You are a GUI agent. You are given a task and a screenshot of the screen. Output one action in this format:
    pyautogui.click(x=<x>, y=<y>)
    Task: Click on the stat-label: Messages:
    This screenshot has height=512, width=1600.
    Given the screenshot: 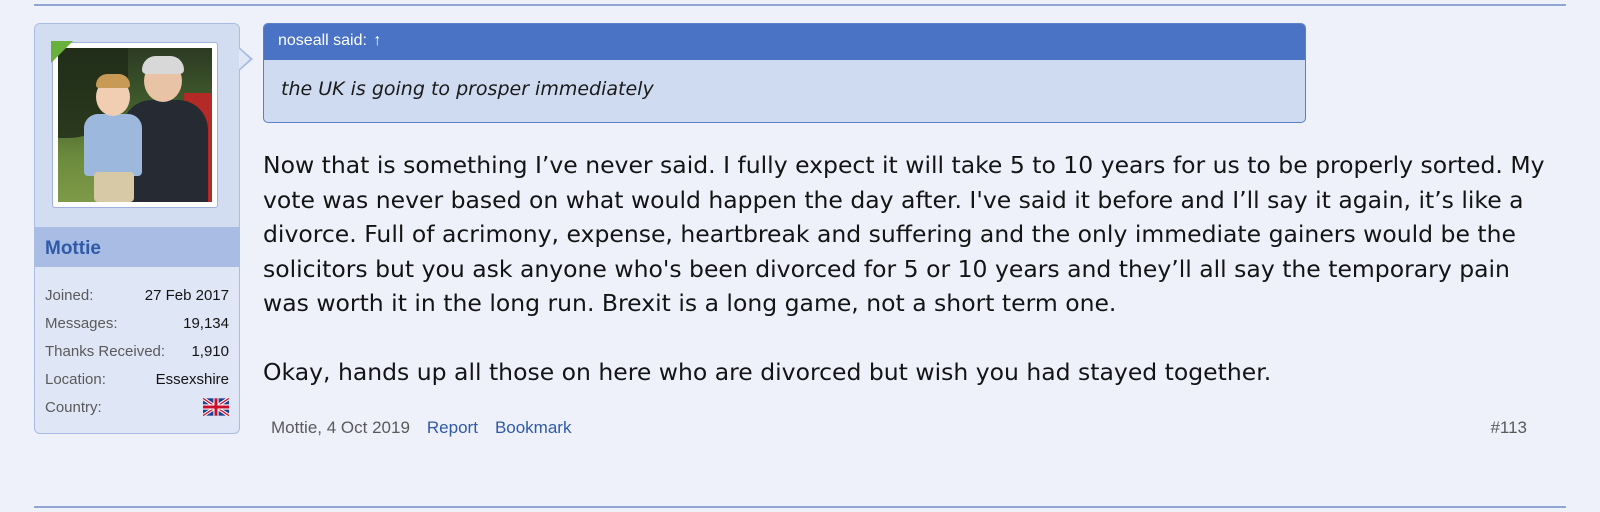 What is the action you would take?
    pyautogui.click(x=81, y=323)
    